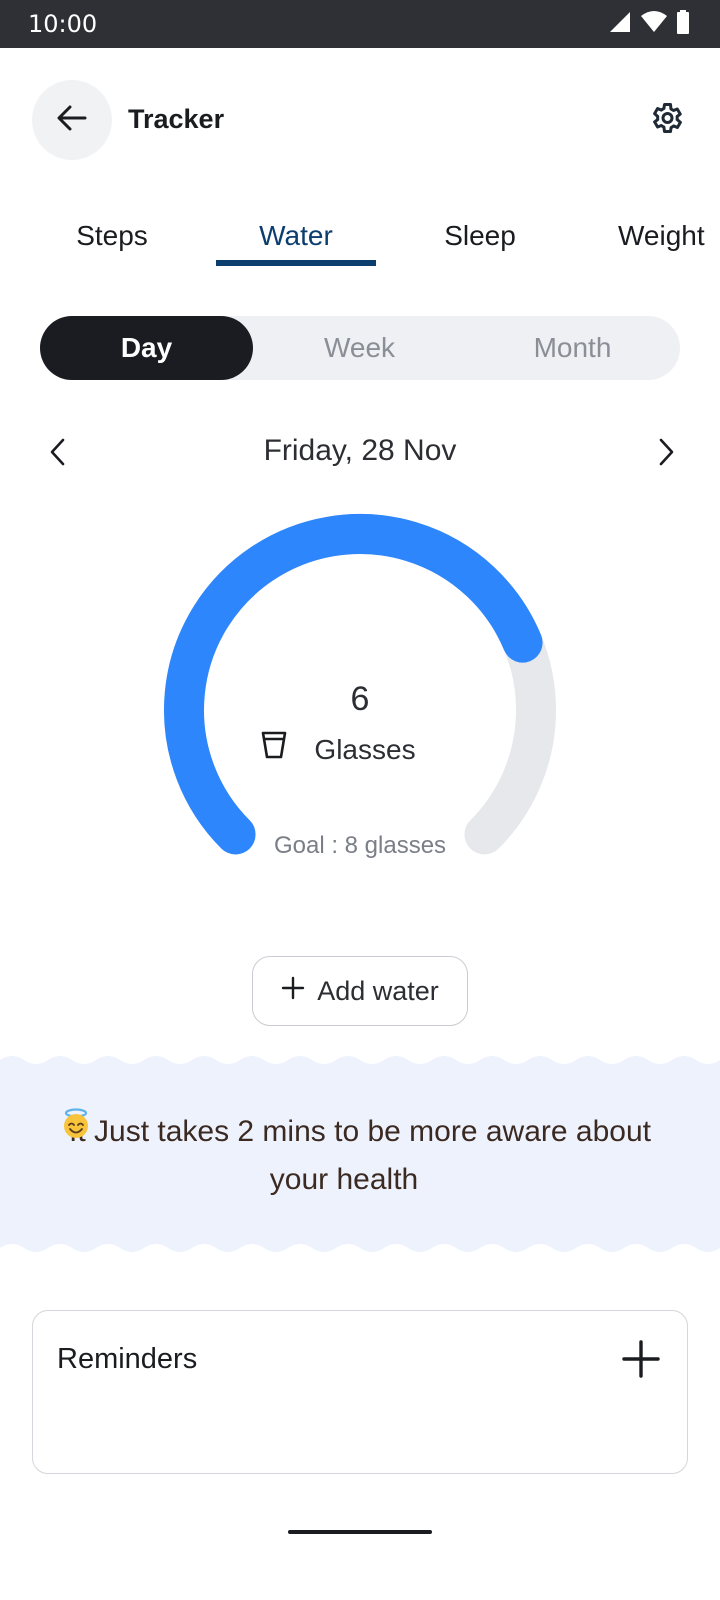 The height and width of the screenshot is (1600, 720). I want to click on add-water-label: Add water, so click(378, 990).